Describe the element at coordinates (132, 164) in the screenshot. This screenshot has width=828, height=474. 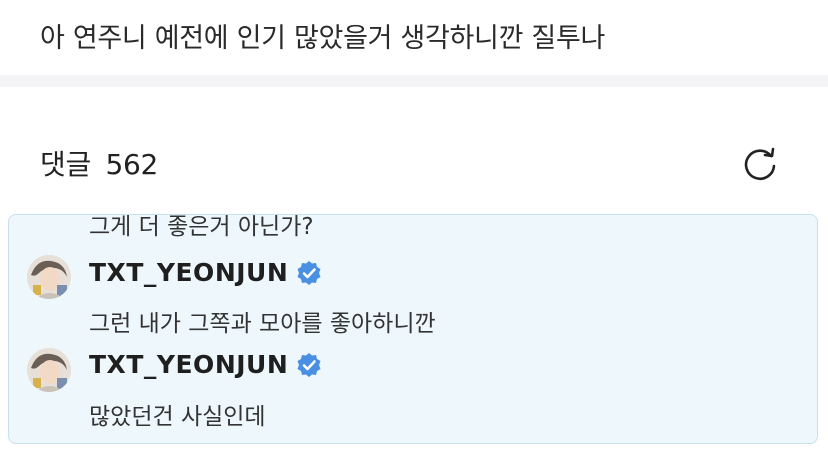
I see `comments-count: 562` at that location.